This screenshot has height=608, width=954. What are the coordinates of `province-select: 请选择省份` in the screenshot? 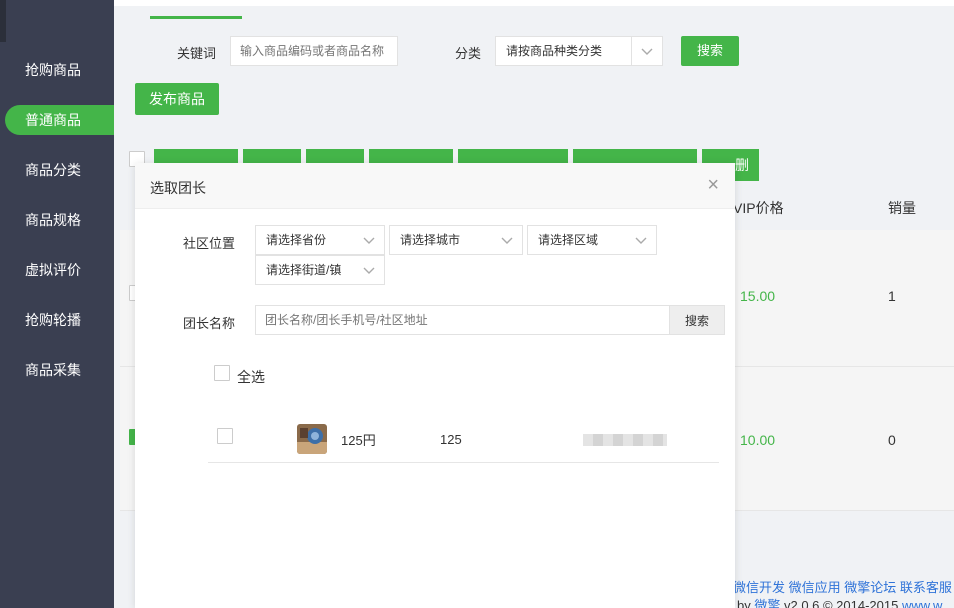 It's located at (320, 240).